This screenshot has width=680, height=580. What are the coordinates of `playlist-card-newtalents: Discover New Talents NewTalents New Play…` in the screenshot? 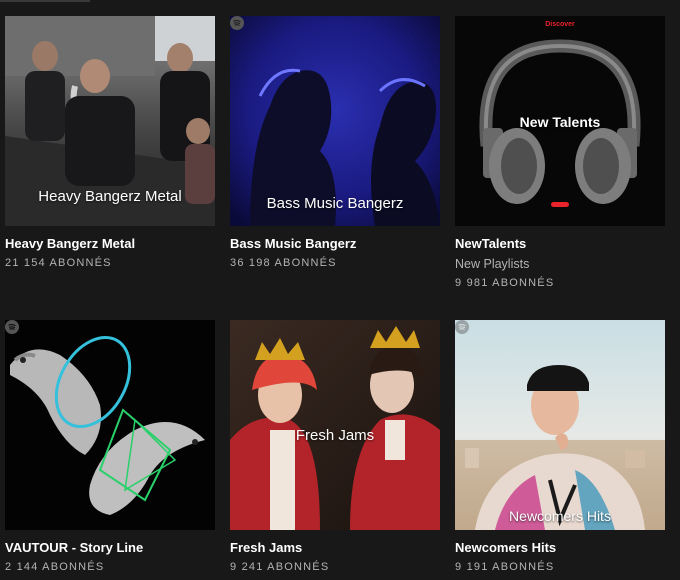 It's located at (561, 152).